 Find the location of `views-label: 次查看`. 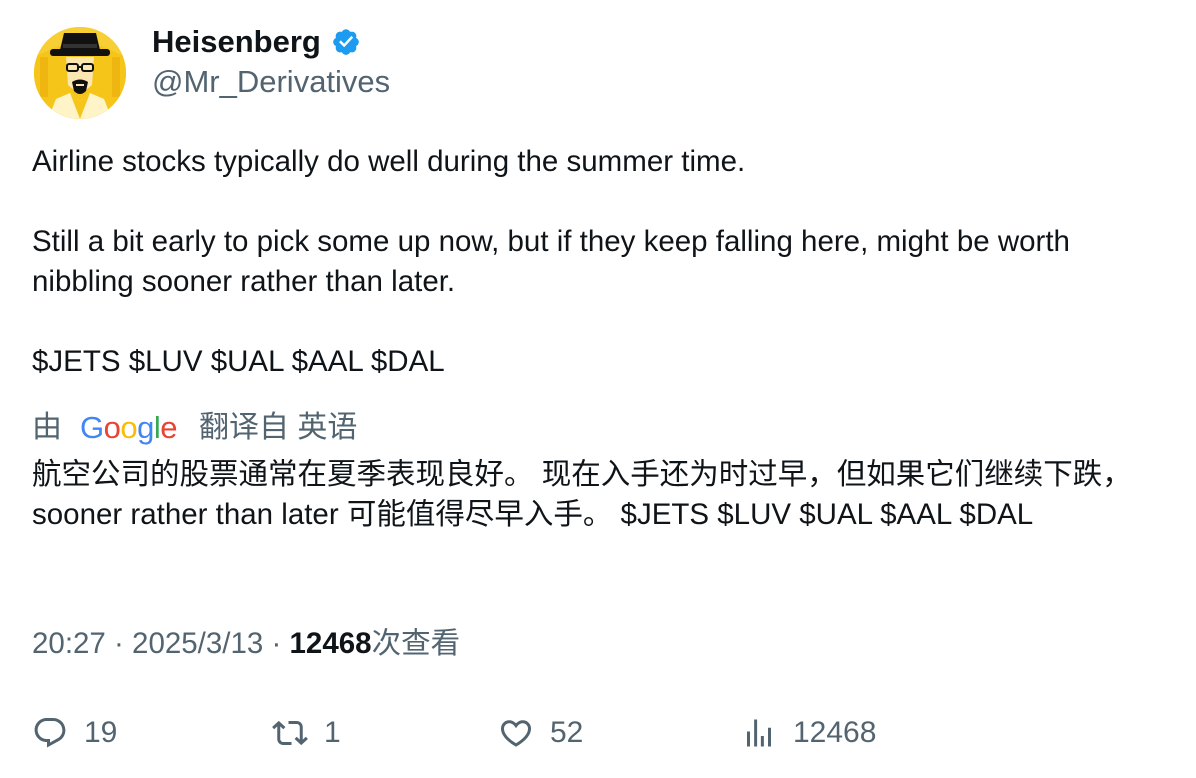

views-label: 次查看 is located at coordinates (416, 643).